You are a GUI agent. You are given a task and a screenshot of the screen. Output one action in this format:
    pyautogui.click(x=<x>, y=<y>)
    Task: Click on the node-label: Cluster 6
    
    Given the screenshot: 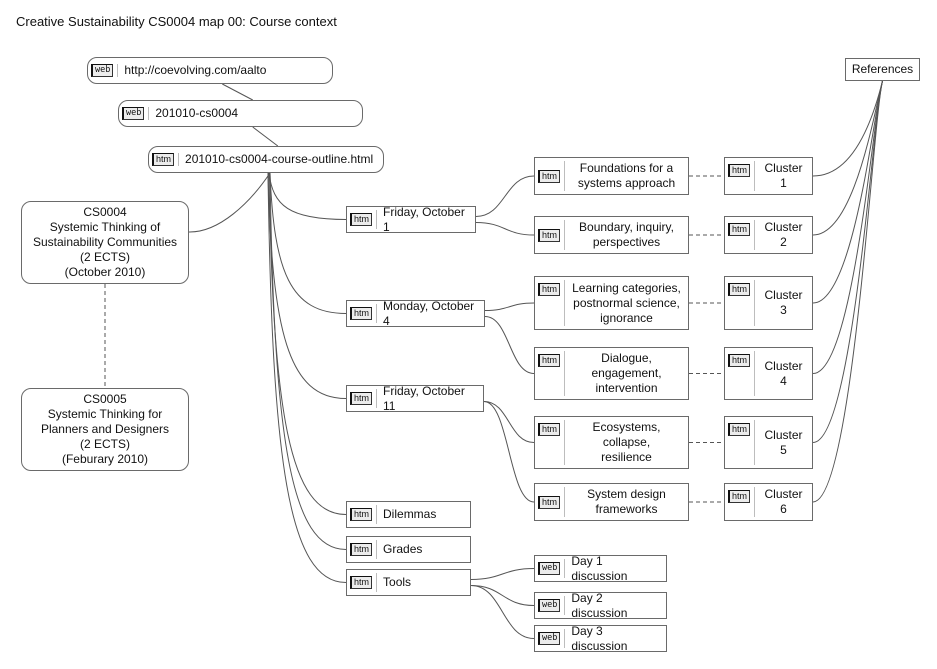 What is the action you would take?
    pyautogui.click(x=783, y=501)
    